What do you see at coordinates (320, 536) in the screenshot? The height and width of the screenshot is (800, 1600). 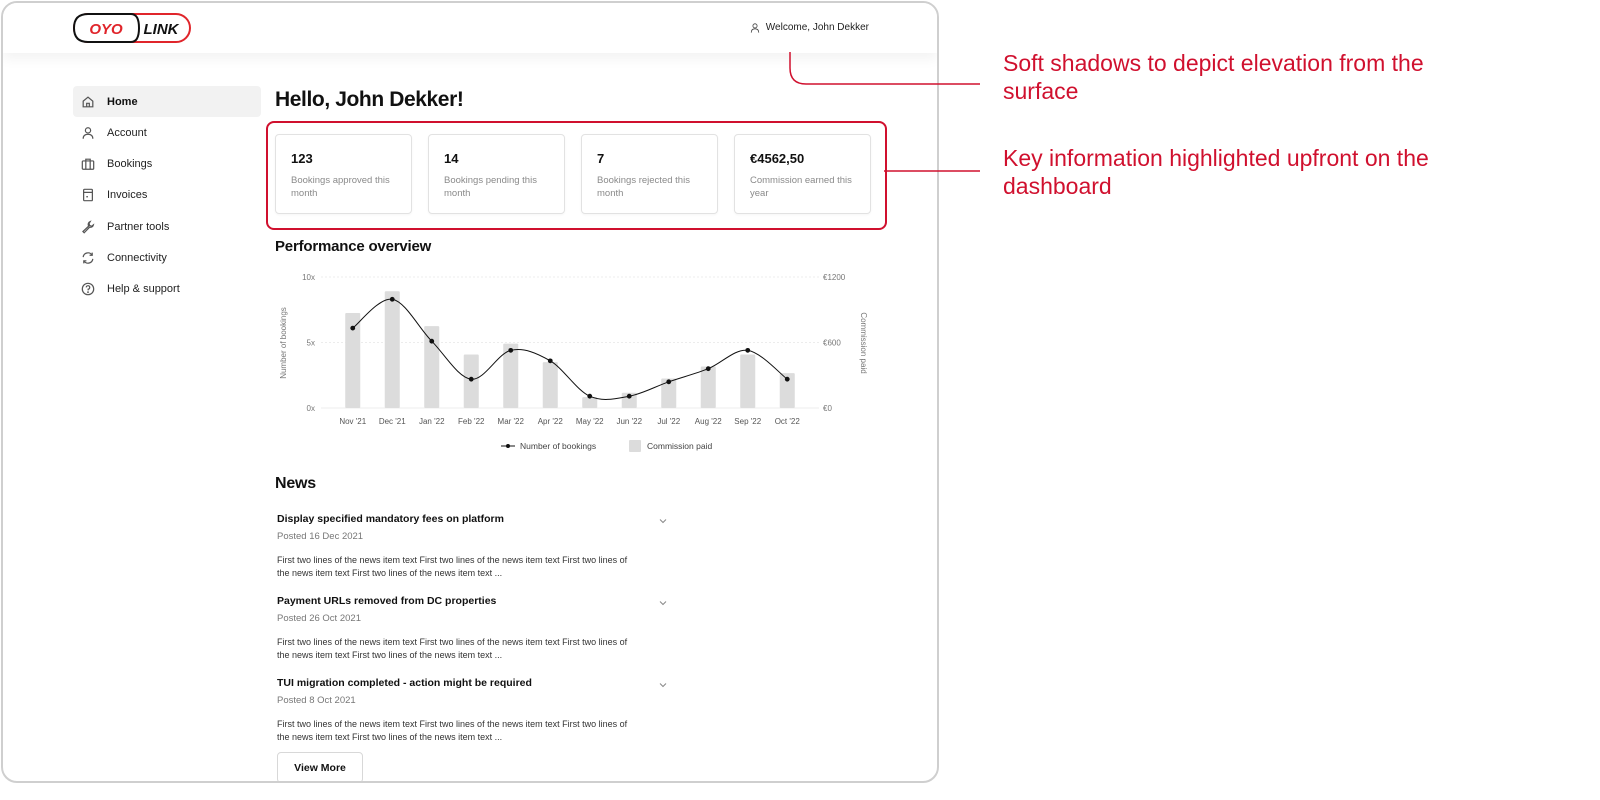 I see `news-item-date: Posted 16 Dec 2021` at bounding box center [320, 536].